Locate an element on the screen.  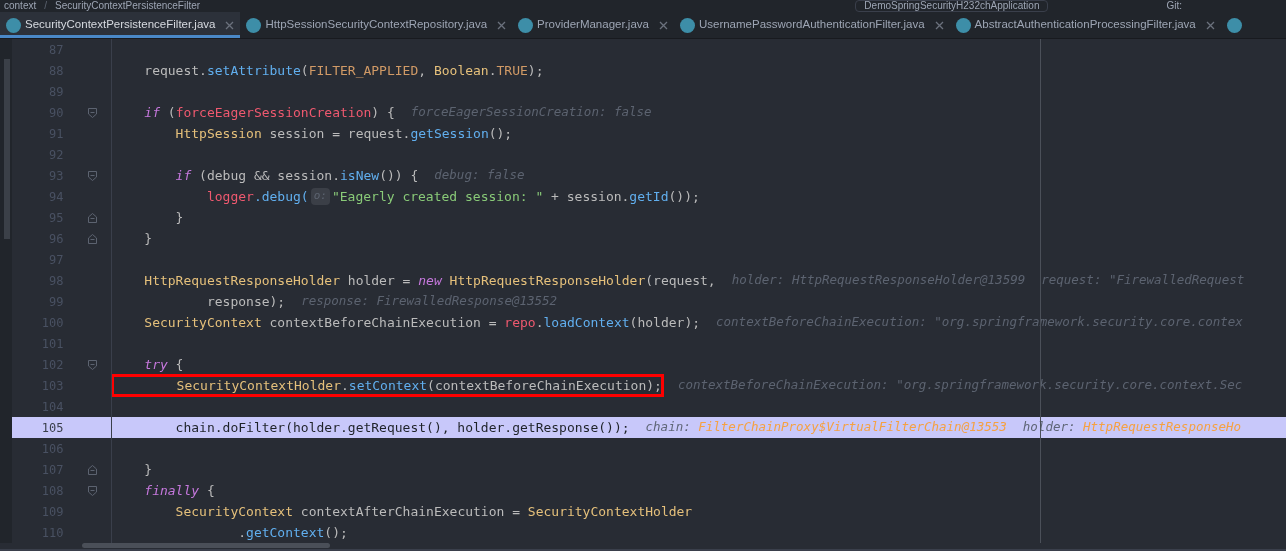
code-text: try { is located at coordinates (163, 364).